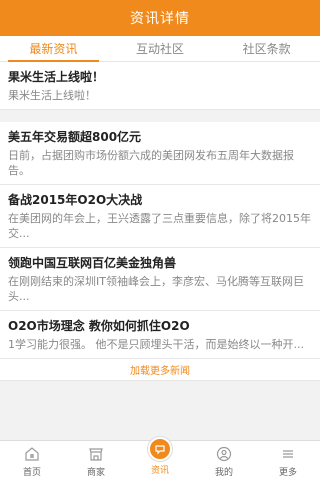 The width and height of the screenshot is (320, 480). I want to click on nav-news: 资讯, so click(160, 458).